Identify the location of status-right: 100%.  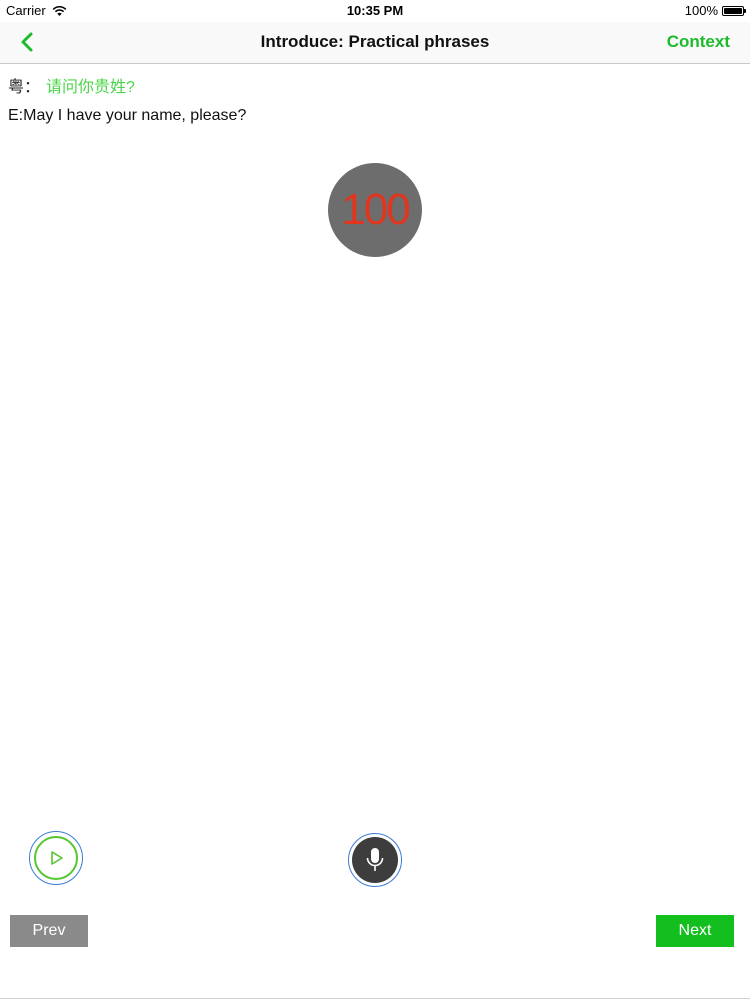
(715, 10).